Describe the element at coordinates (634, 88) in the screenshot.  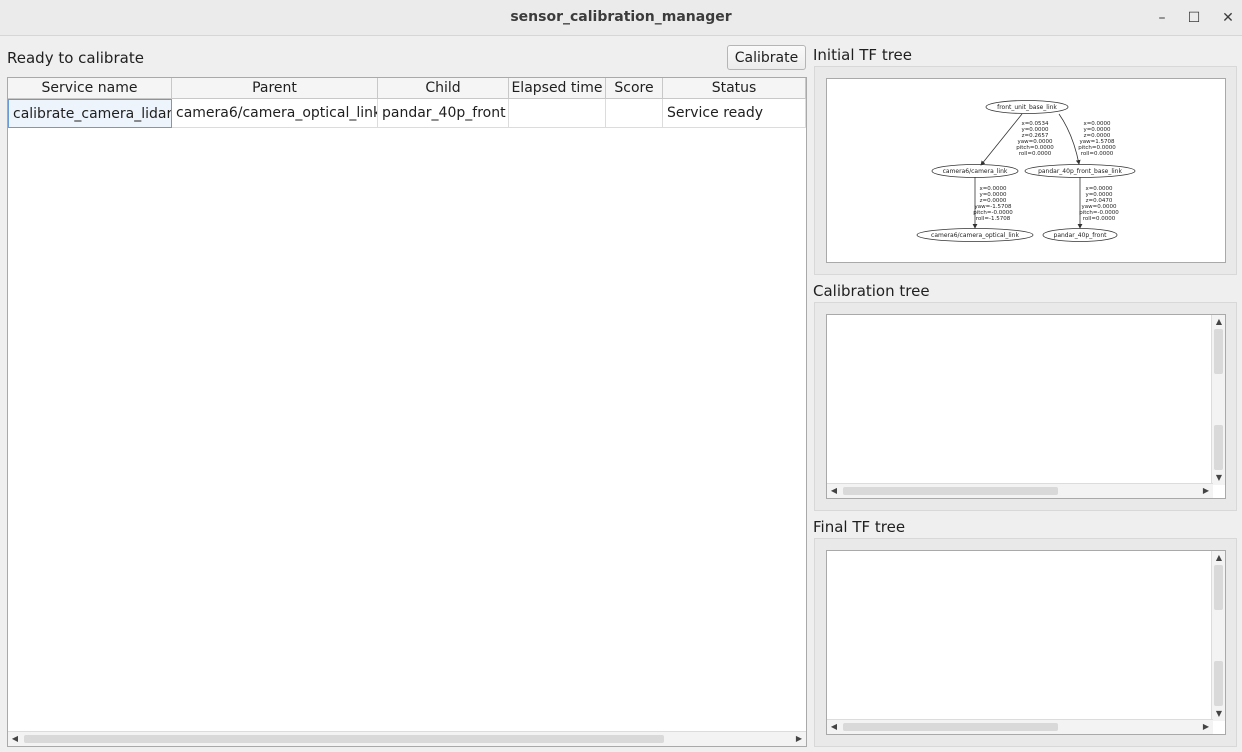
I see `column-header-score: Score` at that location.